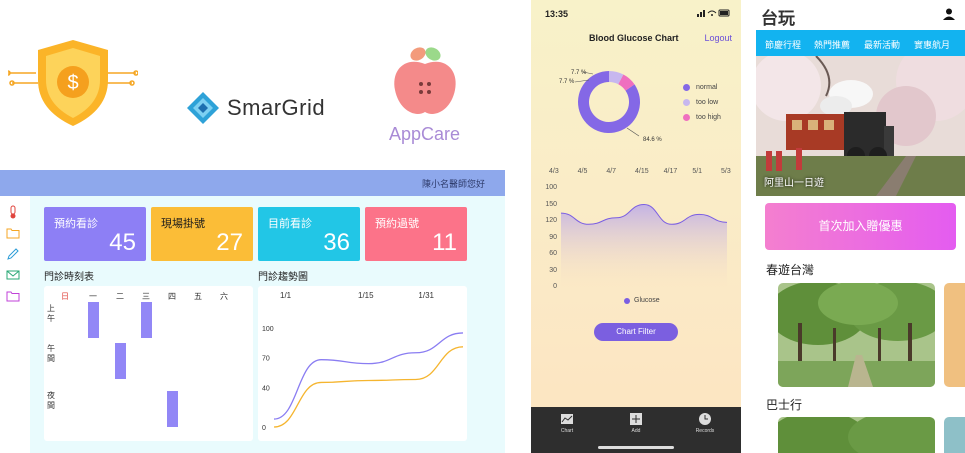  Describe the element at coordinates (146, 296) in the screenshot. I see `schedule-day-header: 三` at that location.